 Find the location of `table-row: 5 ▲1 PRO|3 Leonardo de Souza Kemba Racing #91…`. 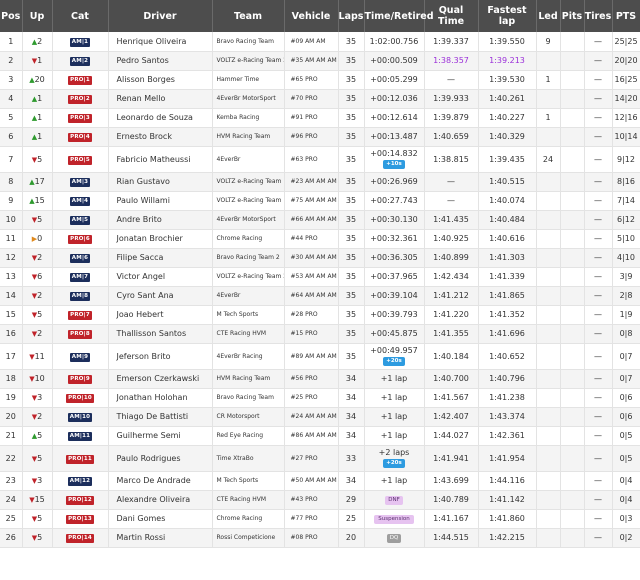

table-row: 5 ▲1 PRO|3 Leonardo de Souza Kemba Racing #91… is located at coordinates (320, 118).